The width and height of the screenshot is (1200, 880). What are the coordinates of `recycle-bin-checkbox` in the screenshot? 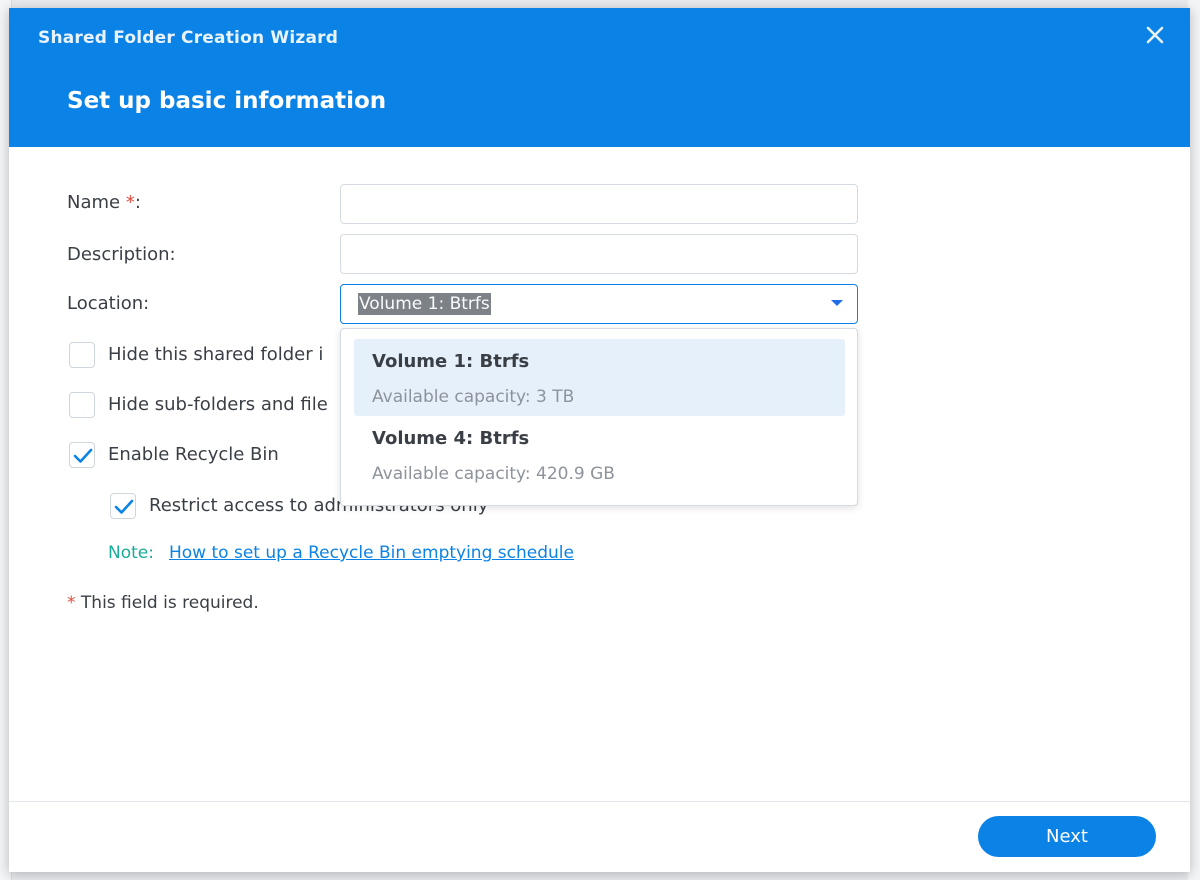 It's located at (82, 455).